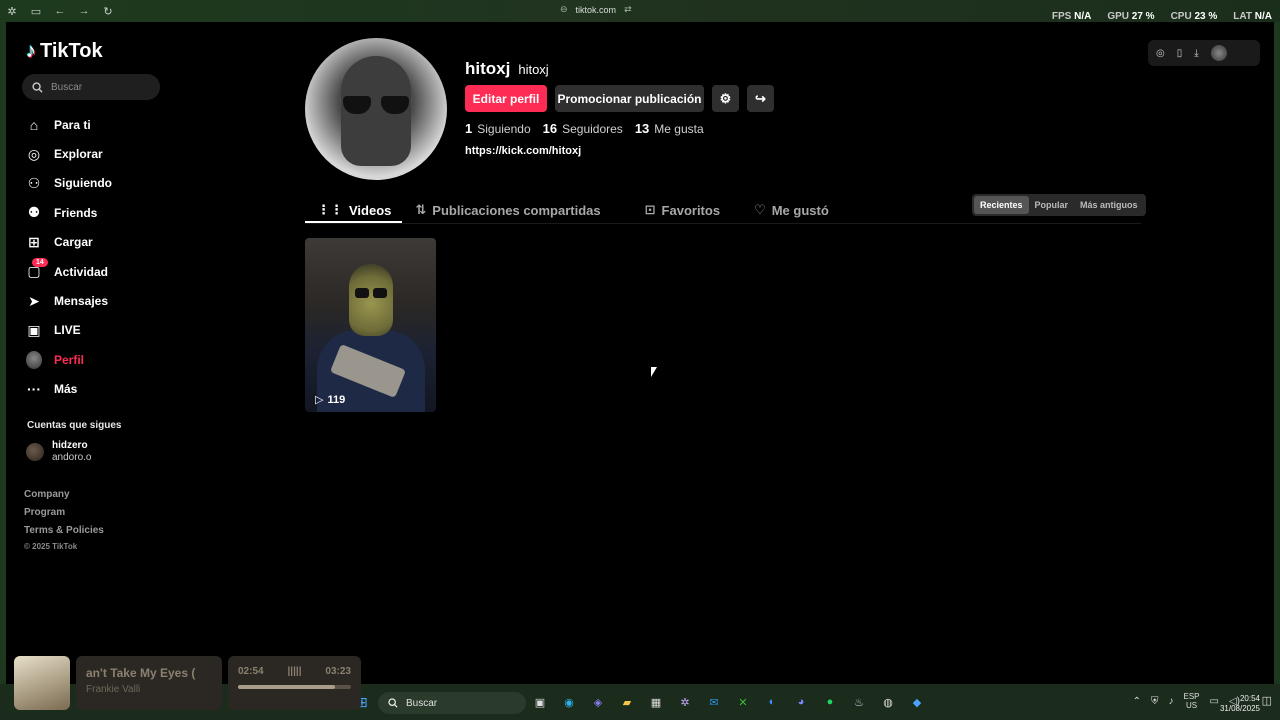  I want to click on now-playing-info: an't Take My Eyes ( Frankie Valli, so click(149, 683).